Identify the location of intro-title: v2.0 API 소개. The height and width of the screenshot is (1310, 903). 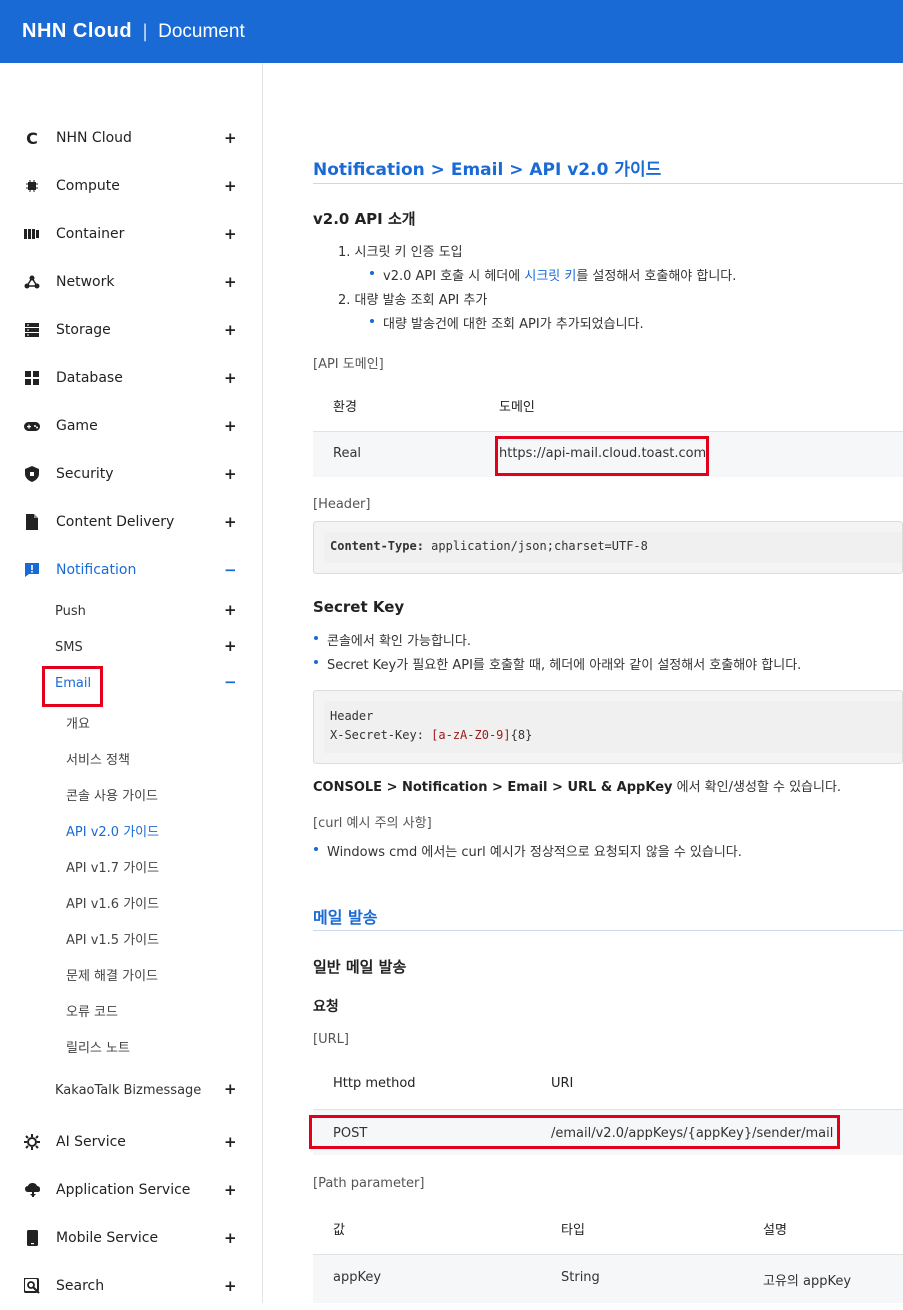
(364, 219).